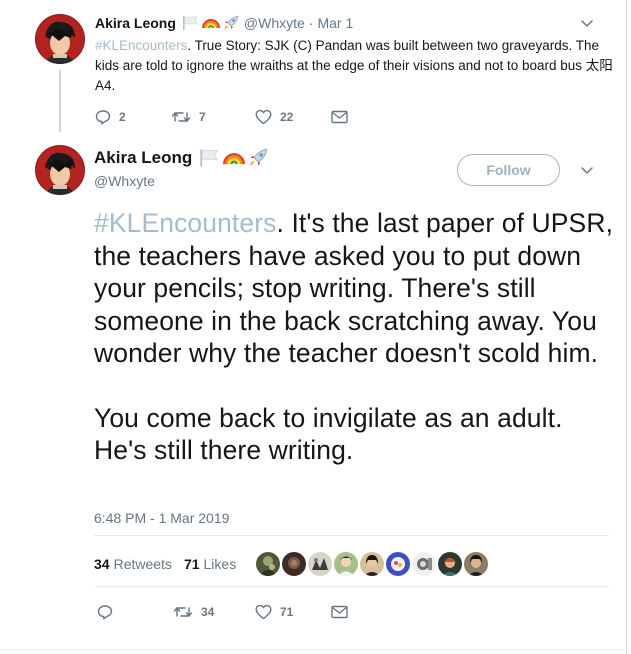 The height and width of the screenshot is (654, 631). What do you see at coordinates (313, 649) in the screenshot?
I see `bottom-border` at bounding box center [313, 649].